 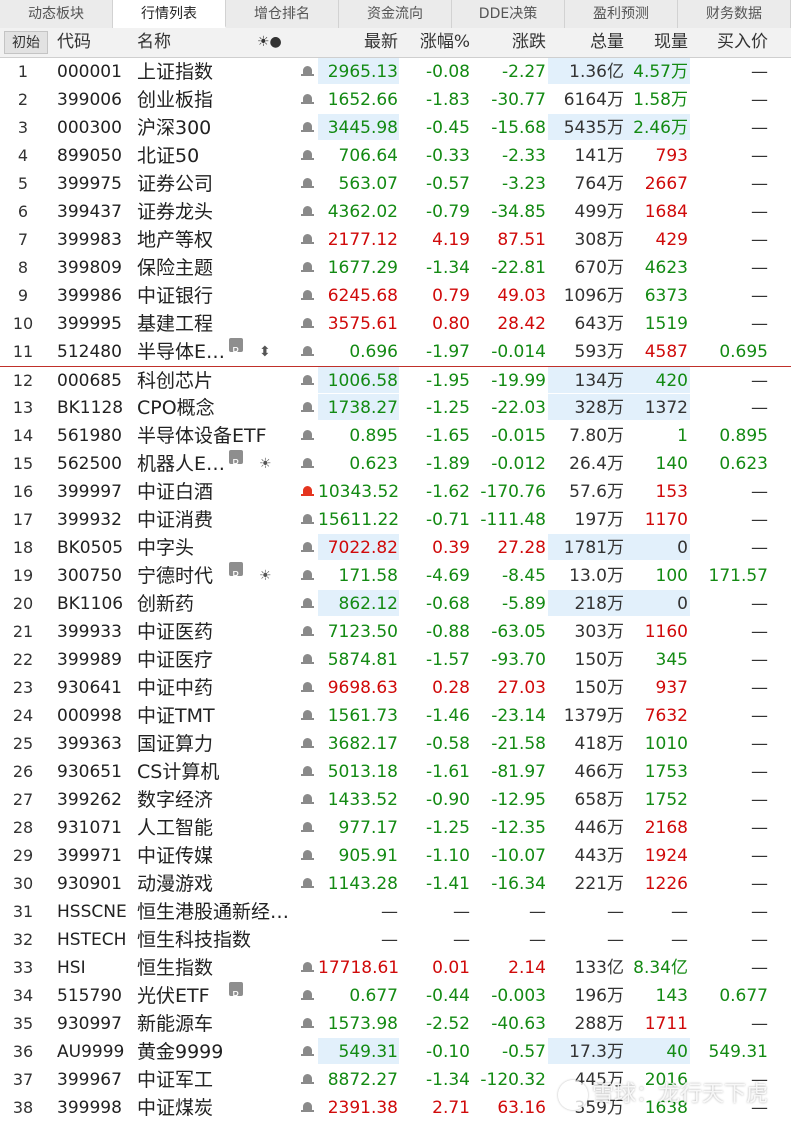 What do you see at coordinates (89, 660) in the screenshot?
I see `stock-code: 399989` at bounding box center [89, 660].